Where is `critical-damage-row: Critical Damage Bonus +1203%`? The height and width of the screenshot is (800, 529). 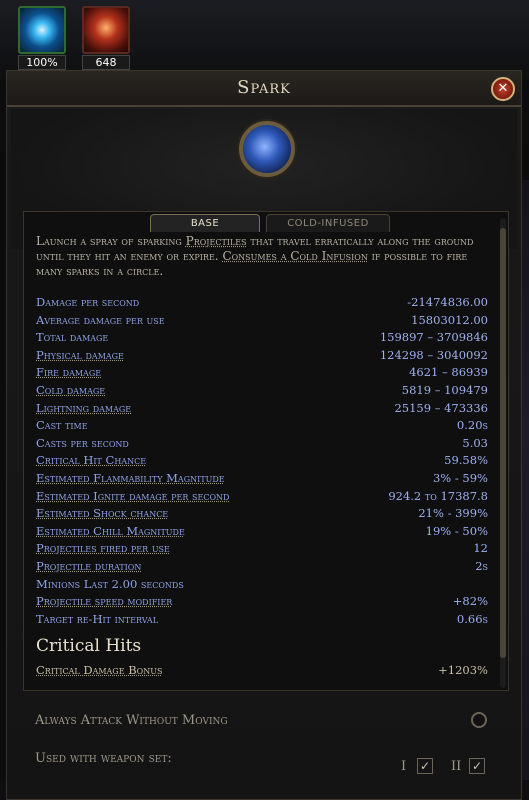
critical-damage-row: Critical Damage Bonus +1203% is located at coordinates (262, 670).